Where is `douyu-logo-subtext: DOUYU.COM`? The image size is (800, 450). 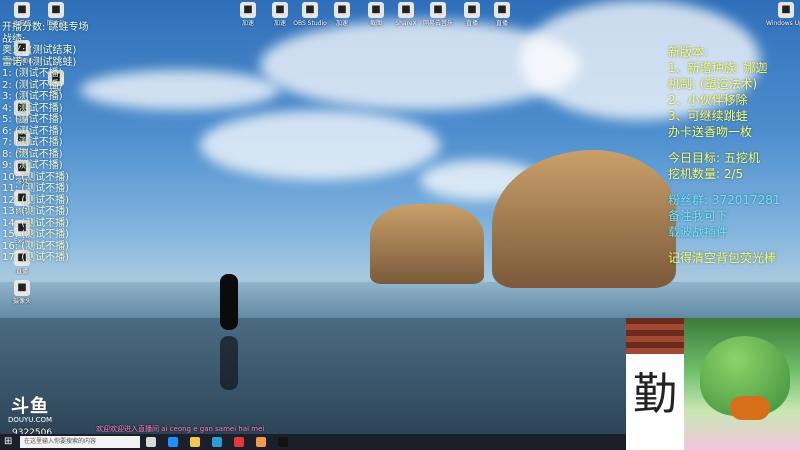
douyu-logo-subtext: DOUYU.COM is located at coordinates (30, 420).